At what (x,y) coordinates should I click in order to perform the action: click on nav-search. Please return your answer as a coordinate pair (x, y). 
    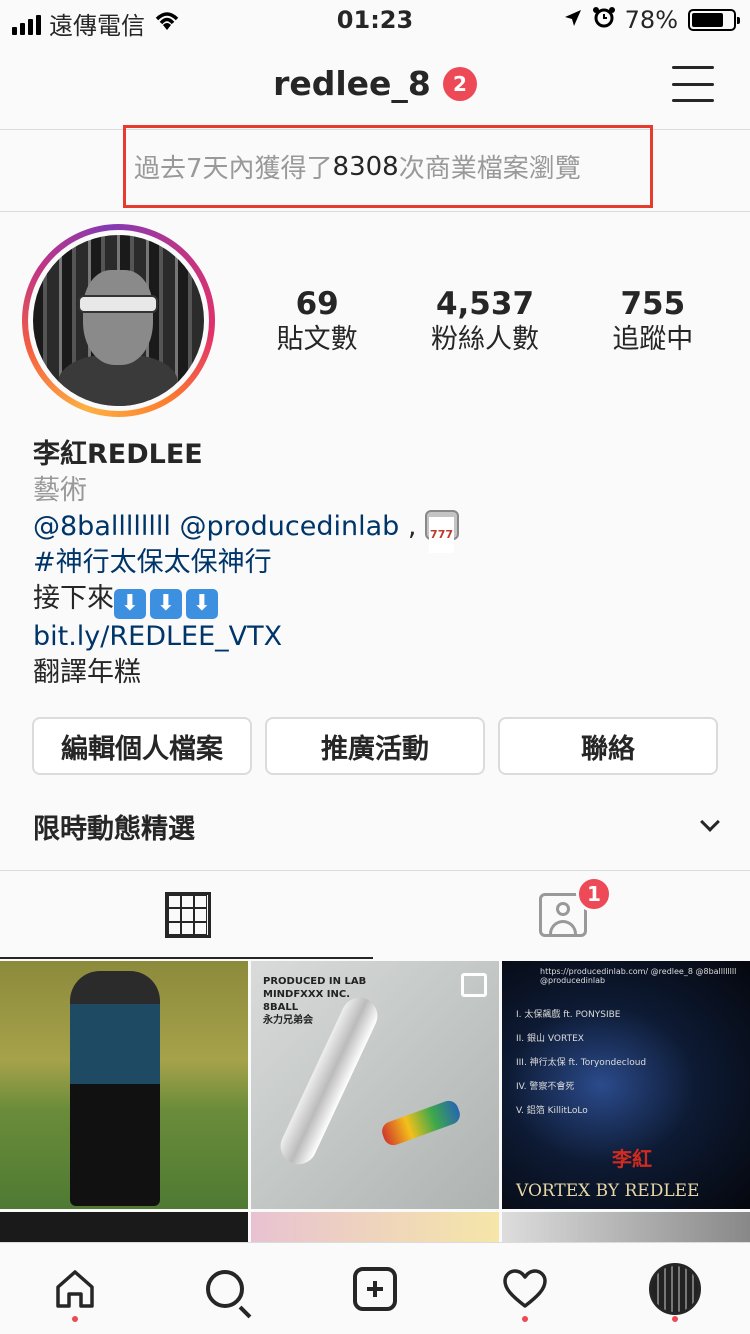
    Looking at the image, I should click on (225, 1289).